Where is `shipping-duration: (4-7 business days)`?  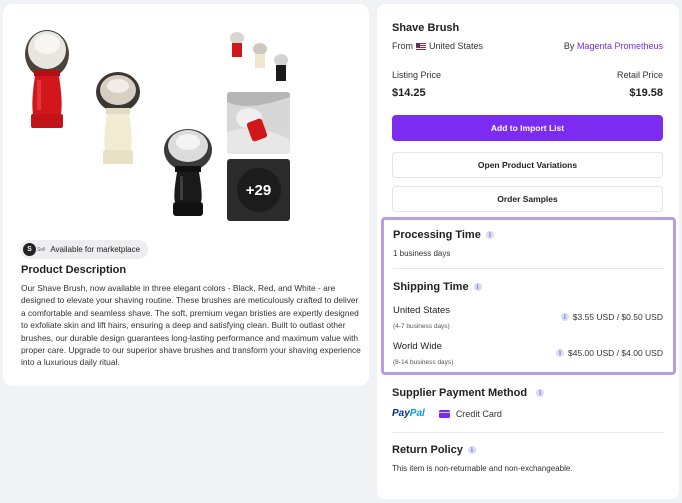
shipping-duration: (4-7 business days) is located at coordinates (421, 326).